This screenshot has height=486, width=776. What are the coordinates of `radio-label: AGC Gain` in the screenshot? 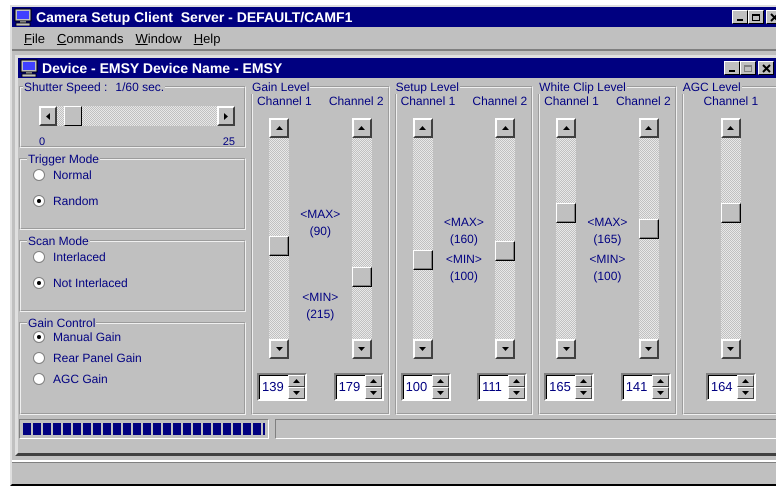 It's located at (80, 379).